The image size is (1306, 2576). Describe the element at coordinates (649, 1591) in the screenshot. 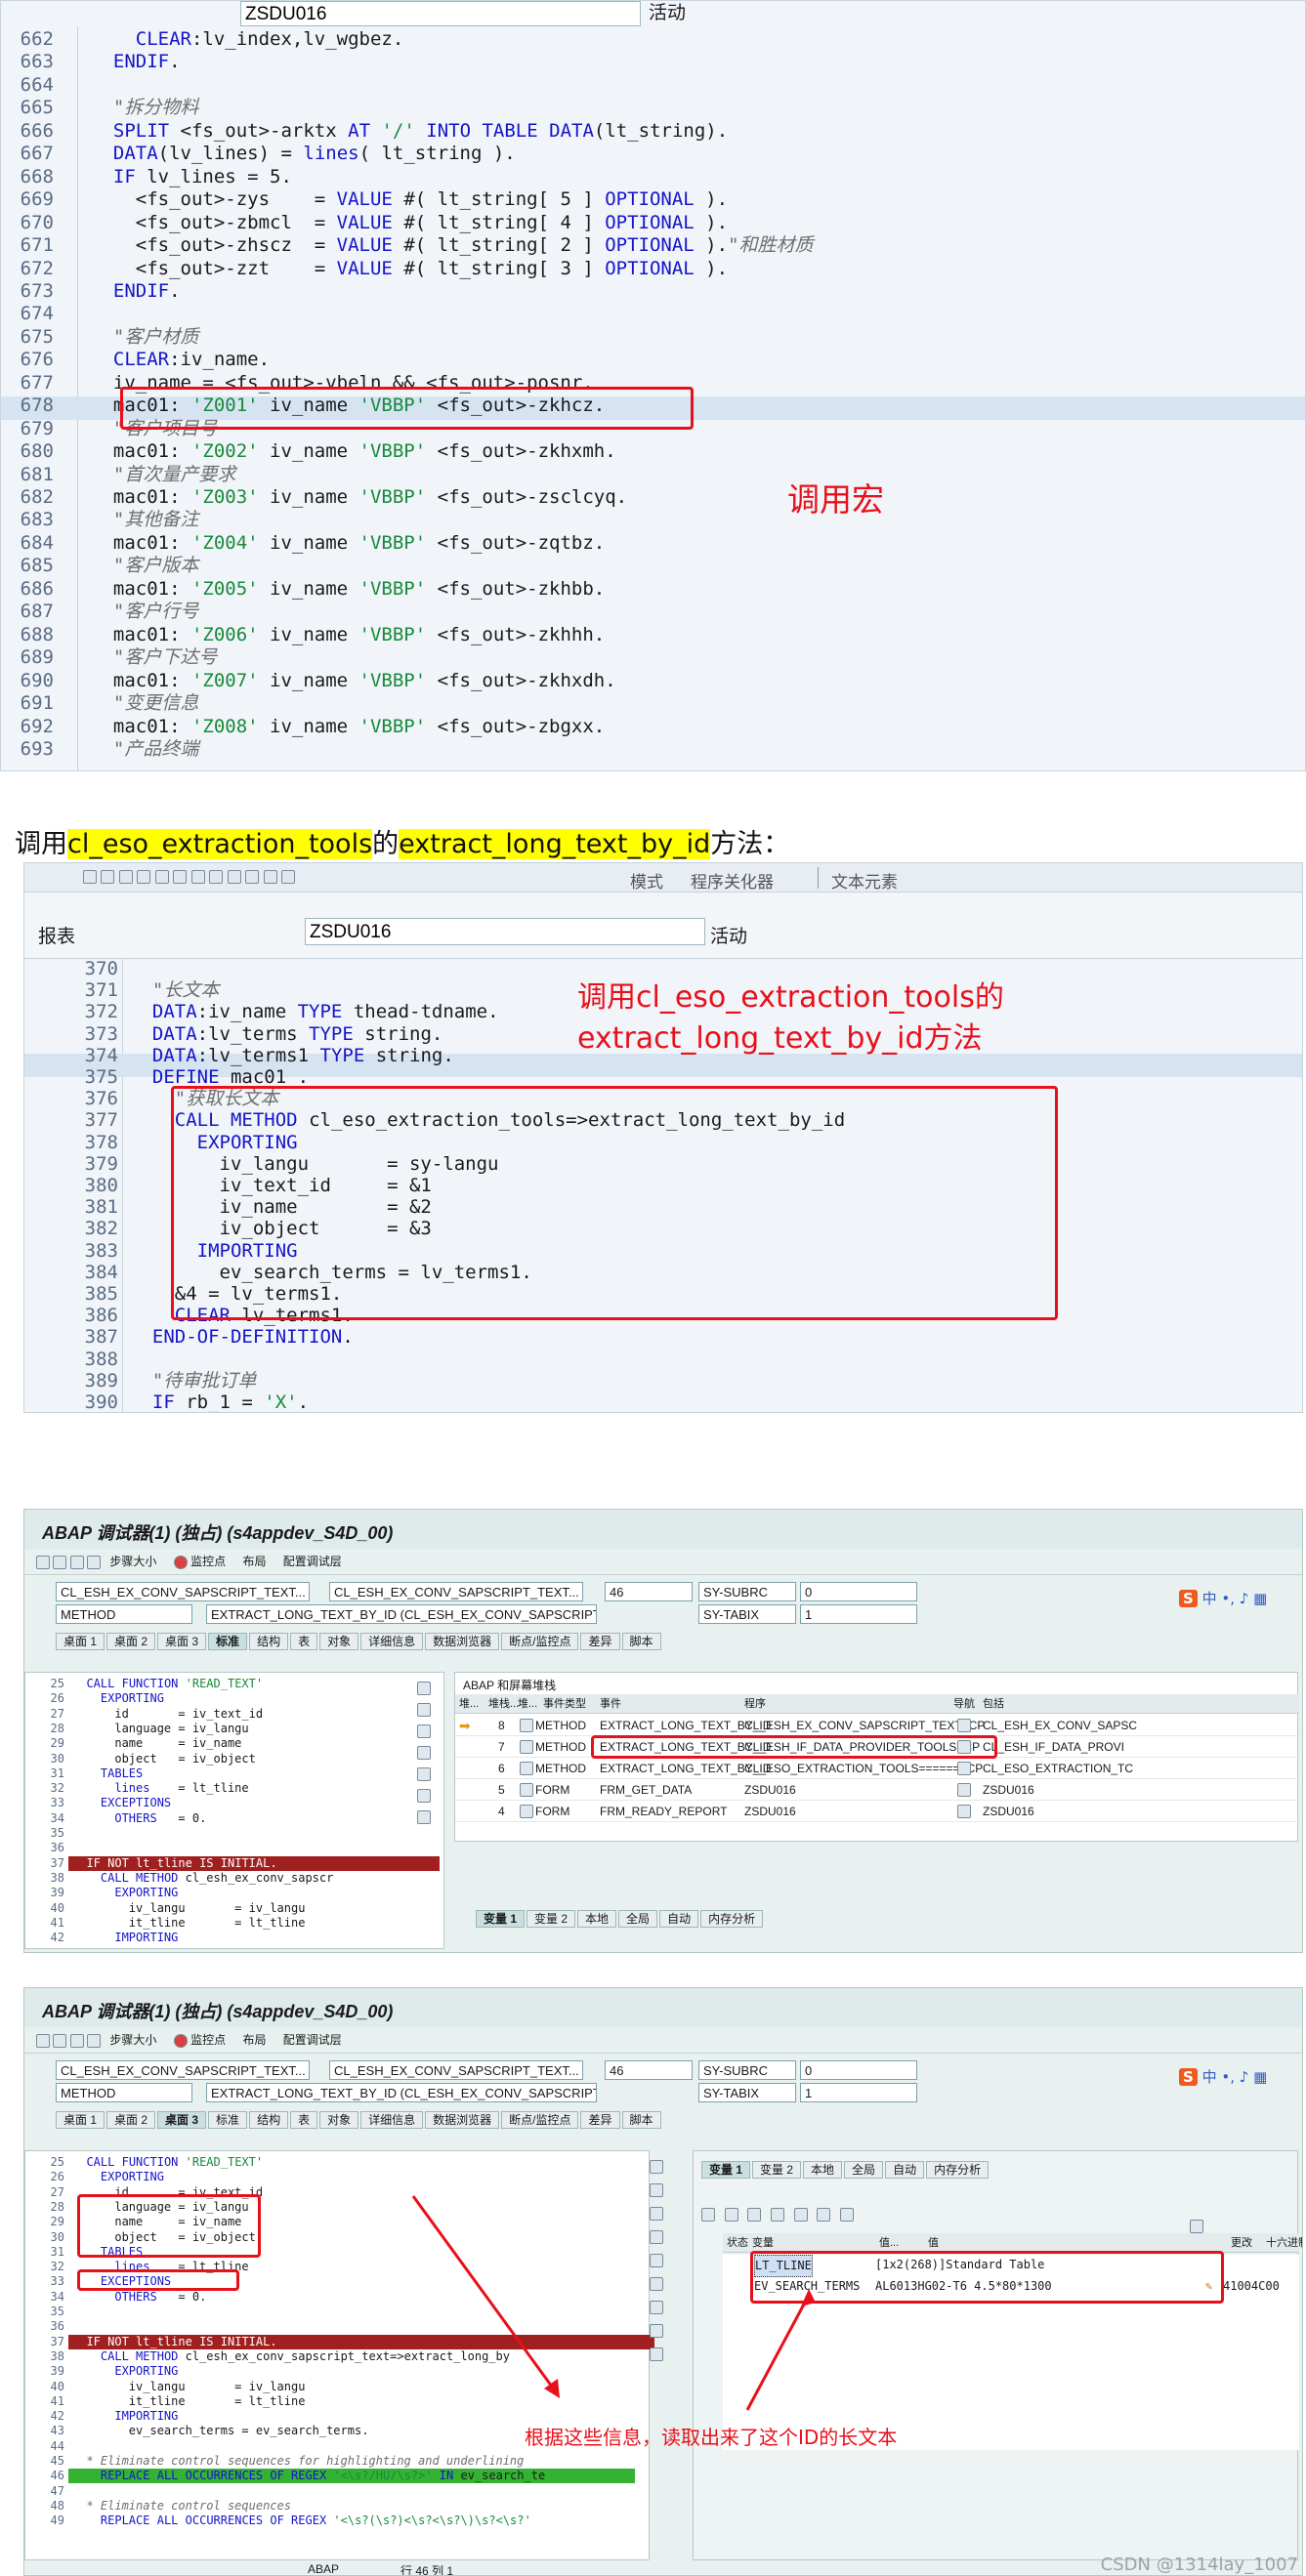

I see `line-field: 46` at that location.